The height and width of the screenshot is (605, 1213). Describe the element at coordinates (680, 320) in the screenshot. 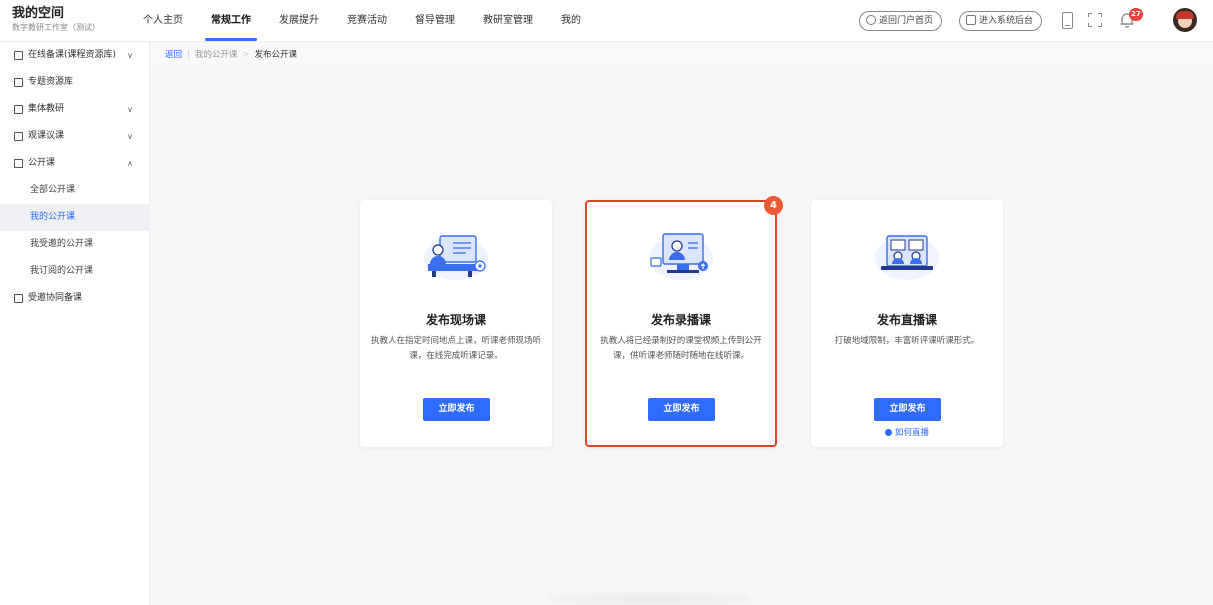

I see `card-title: 发布录播课` at that location.